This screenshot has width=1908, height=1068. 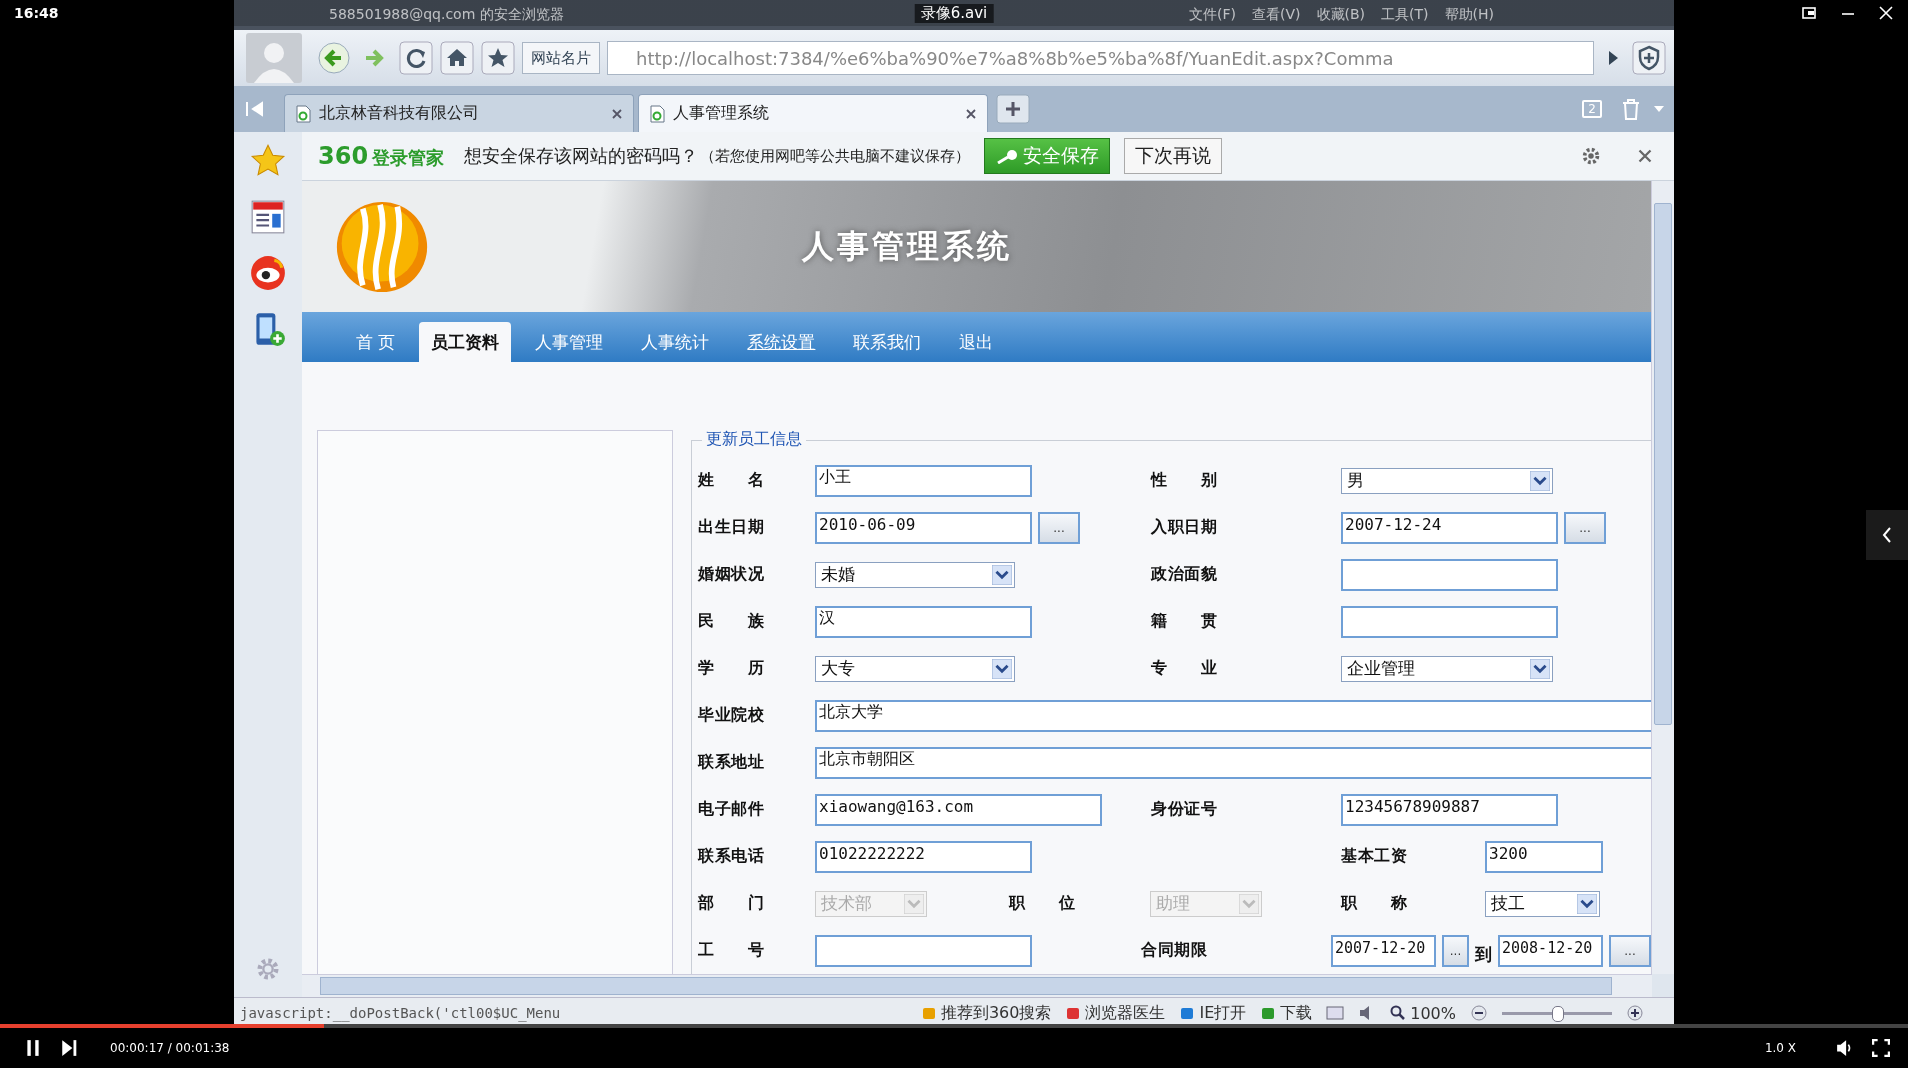 I want to click on text-field: 汉, so click(x=923, y=621).